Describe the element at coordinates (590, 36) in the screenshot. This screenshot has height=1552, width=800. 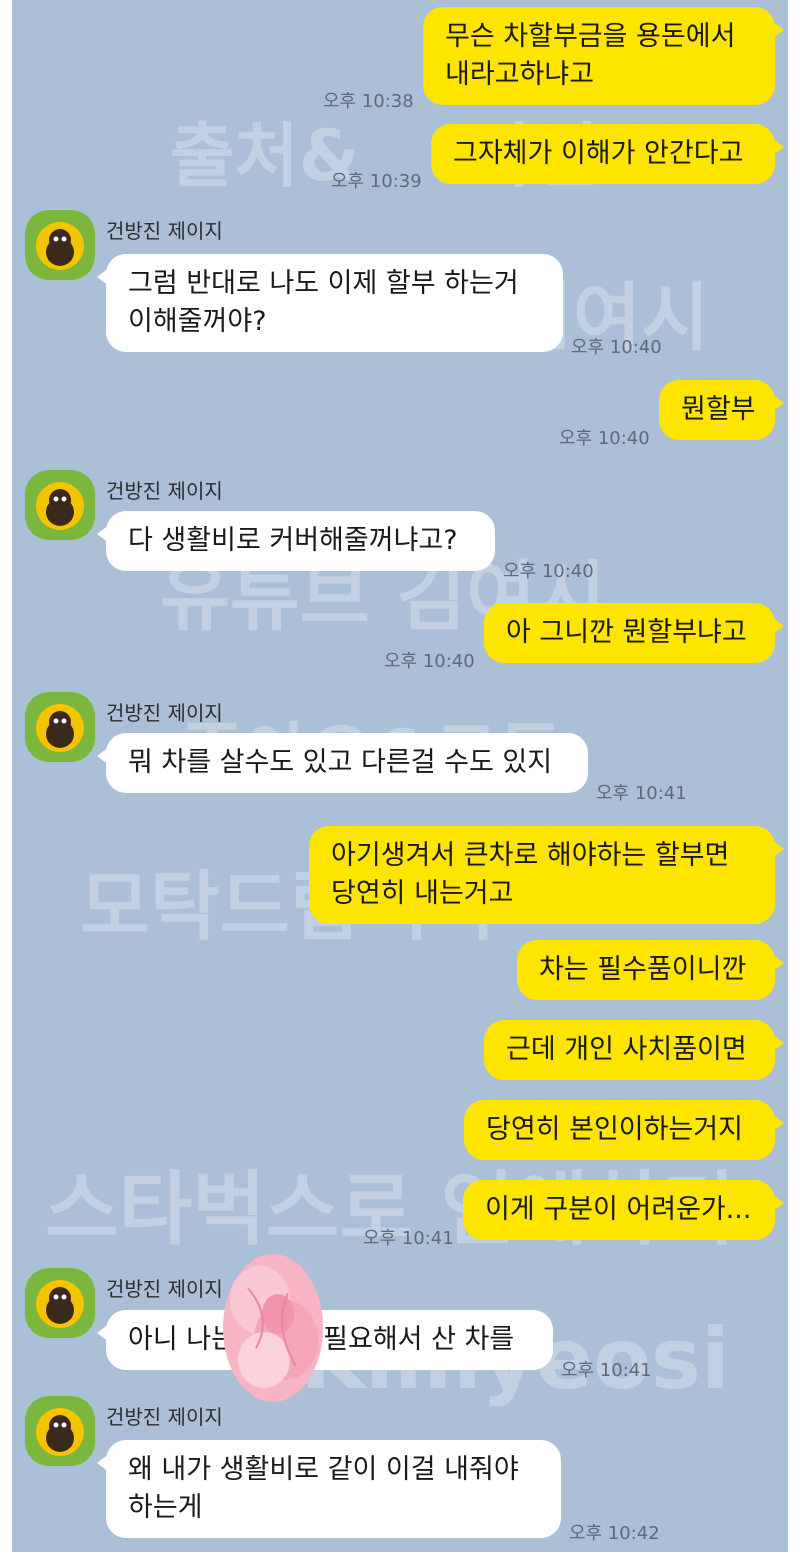
I see `message-line: 무슨 차할부금을 용돈에서` at that location.